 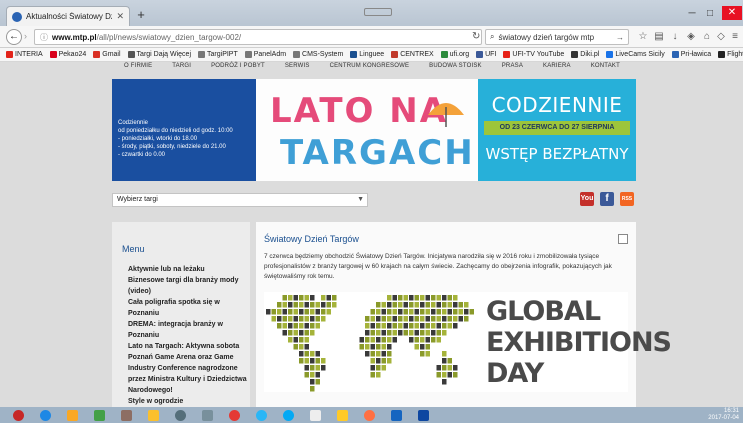 I want to click on fair-select-dropdown: Wybierz targi ▼, so click(x=240, y=200).